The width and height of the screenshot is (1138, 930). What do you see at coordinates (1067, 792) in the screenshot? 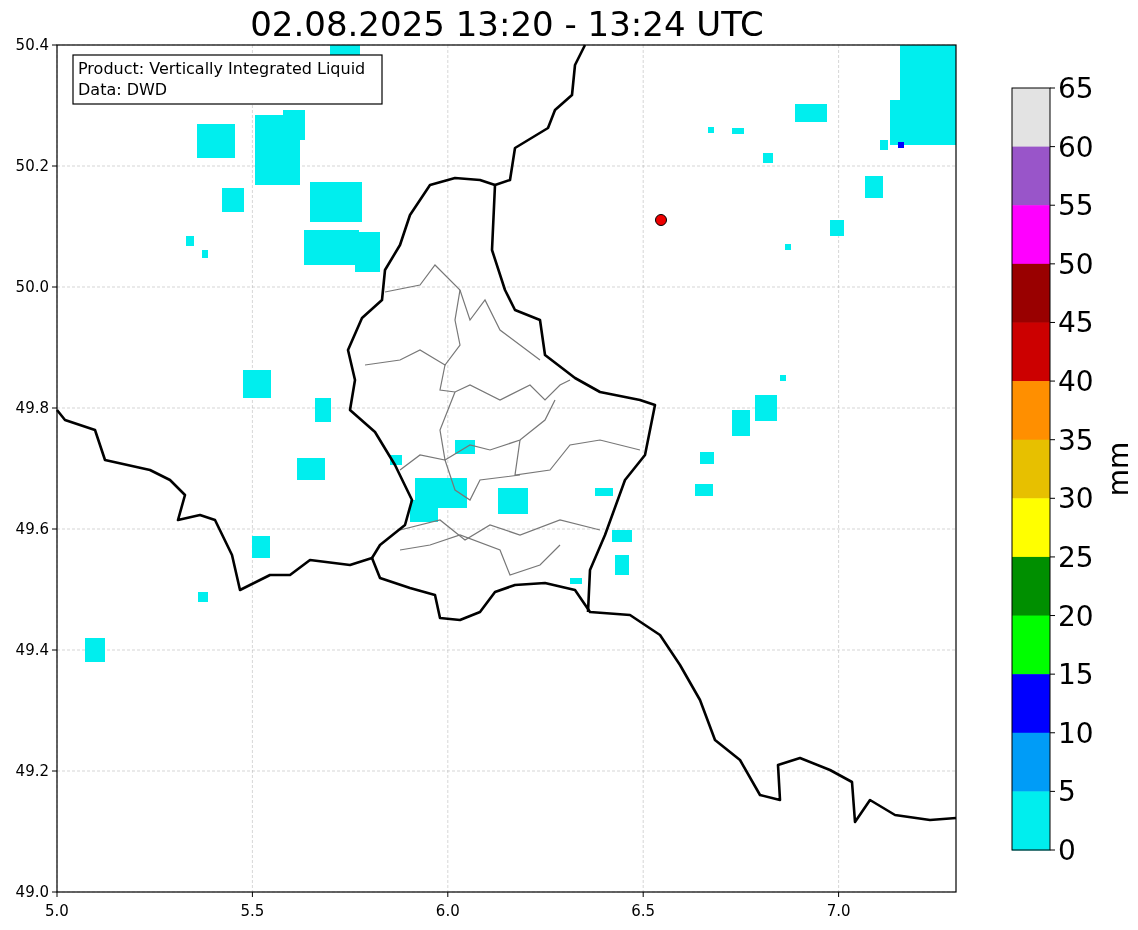
I see `colorbar-tick-label: 5` at bounding box center [1067, 792].